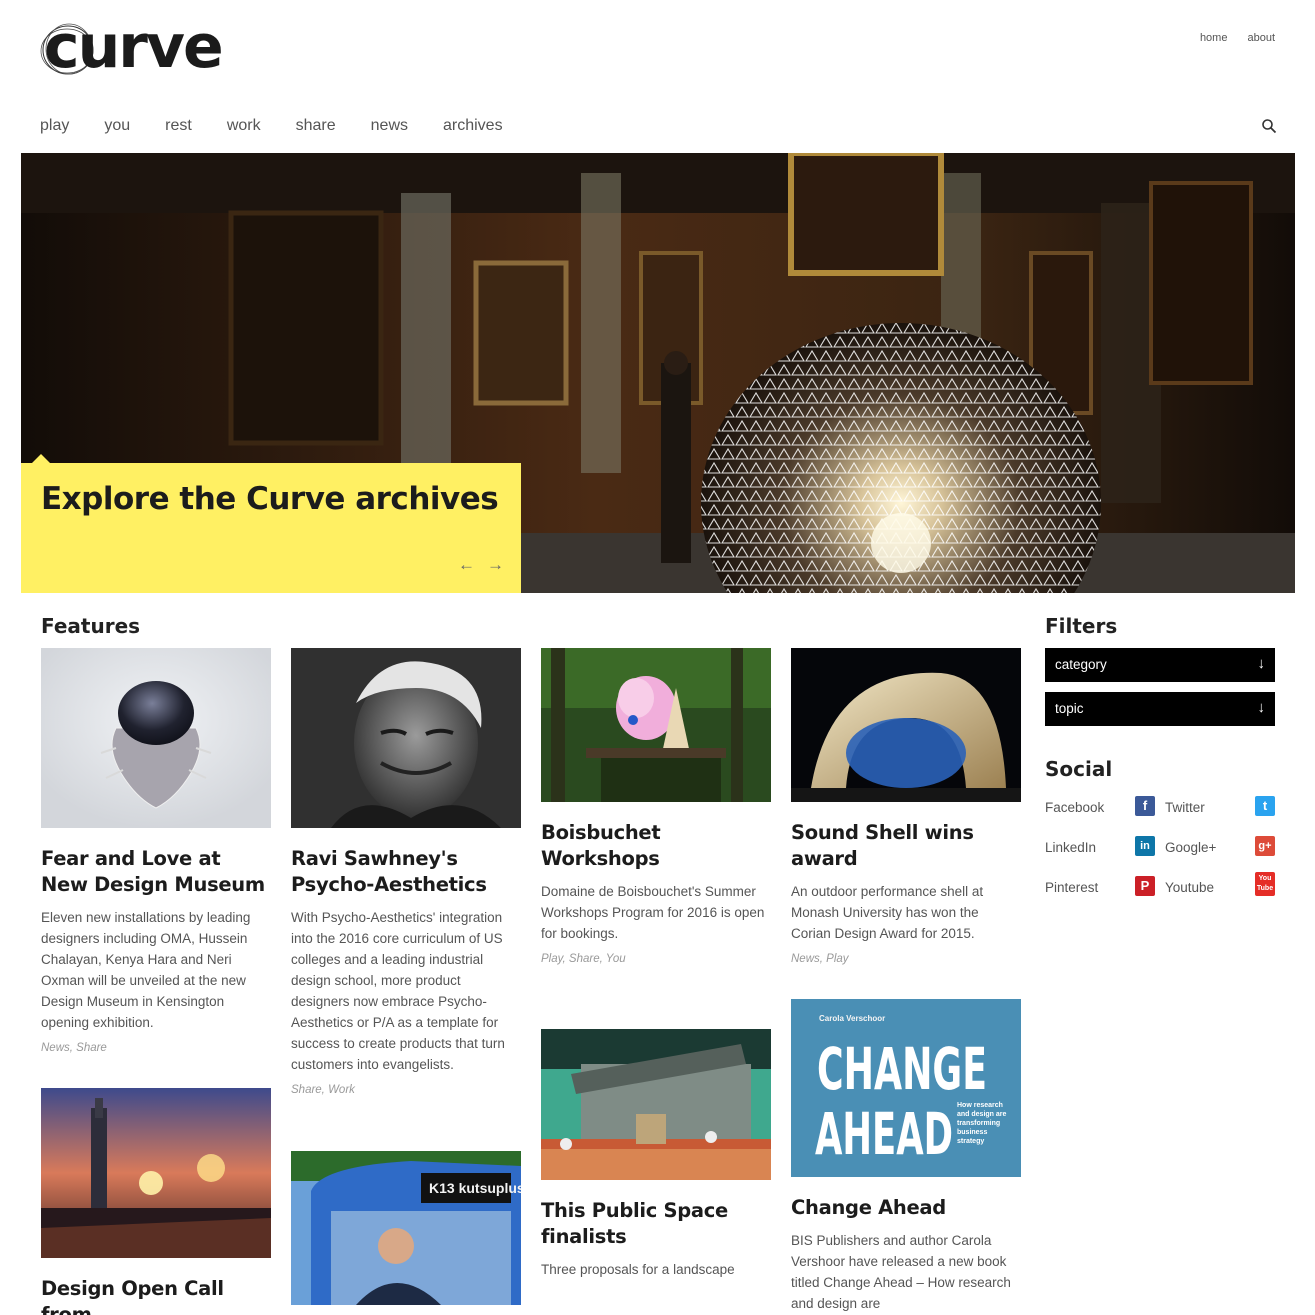  I want to click on hero-caption: Explore the Curve archives ← →, so click(271, 523).